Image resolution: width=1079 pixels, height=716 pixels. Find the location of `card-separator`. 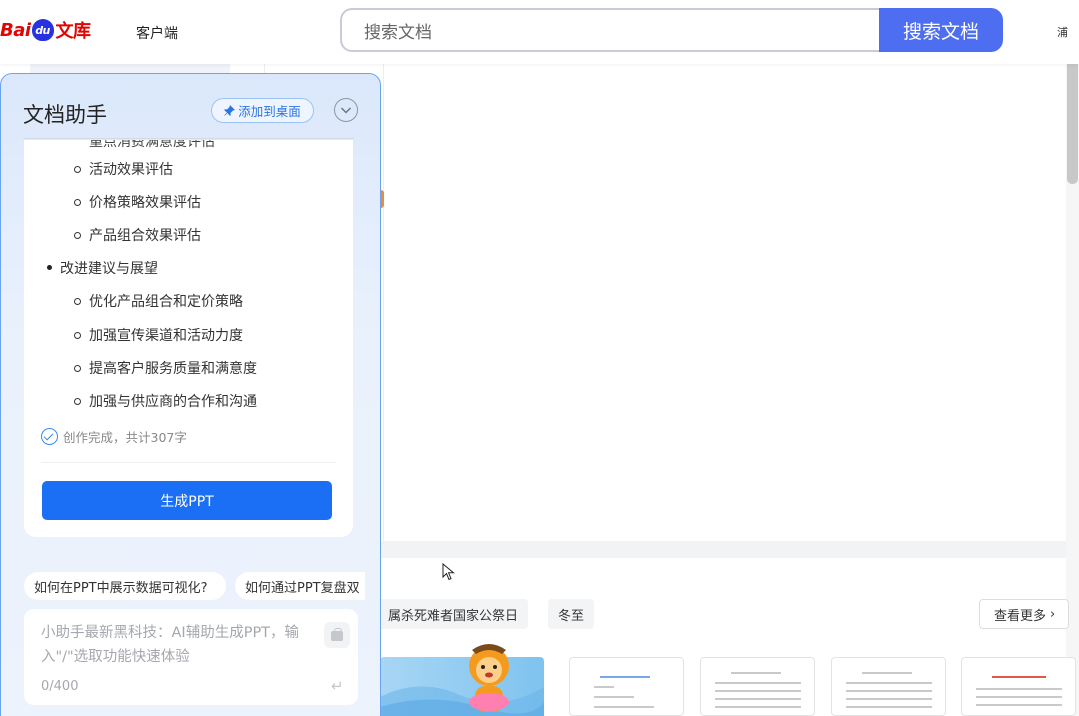

card-separator is located at coordinates (188, 462).